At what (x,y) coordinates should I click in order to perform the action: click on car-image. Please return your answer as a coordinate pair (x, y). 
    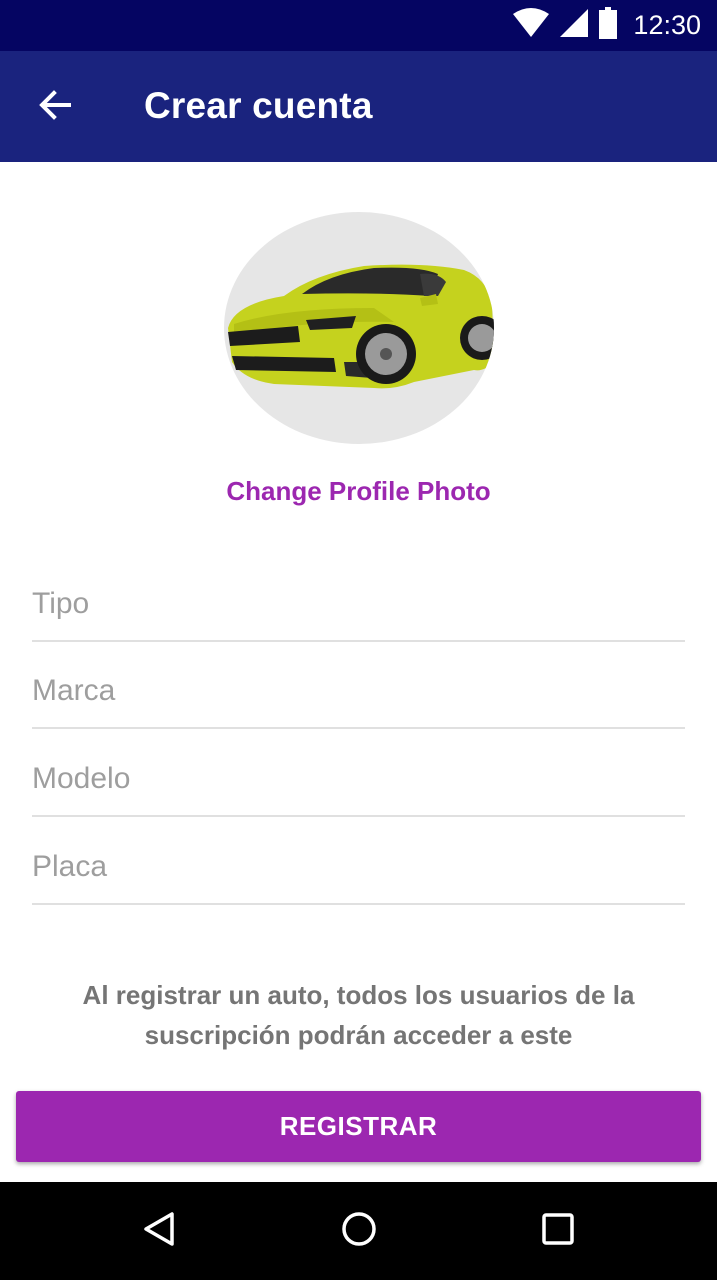
    Looking at the image, I should click on (361, 326).